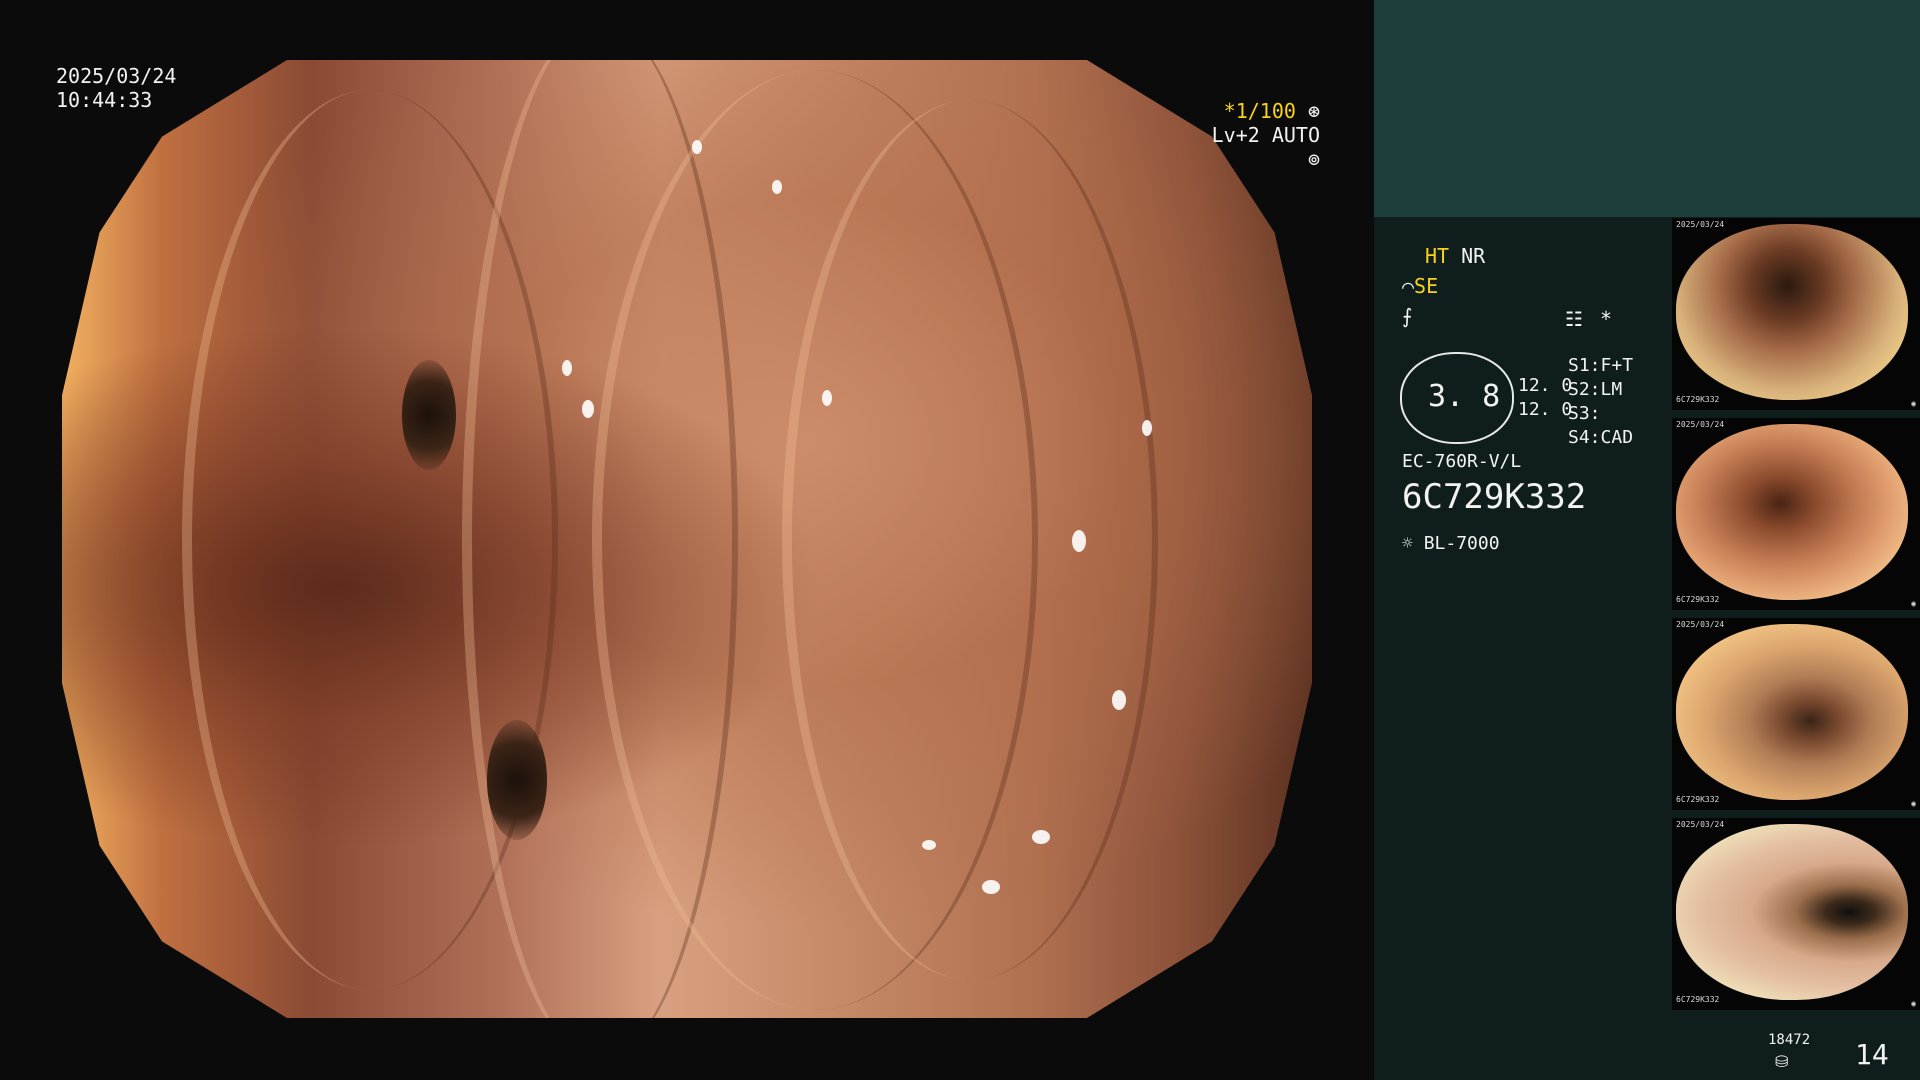  Describe the element at coordinates (1782, 1061) in the screenshot. I see `storage-icon: ⛁` at that location.